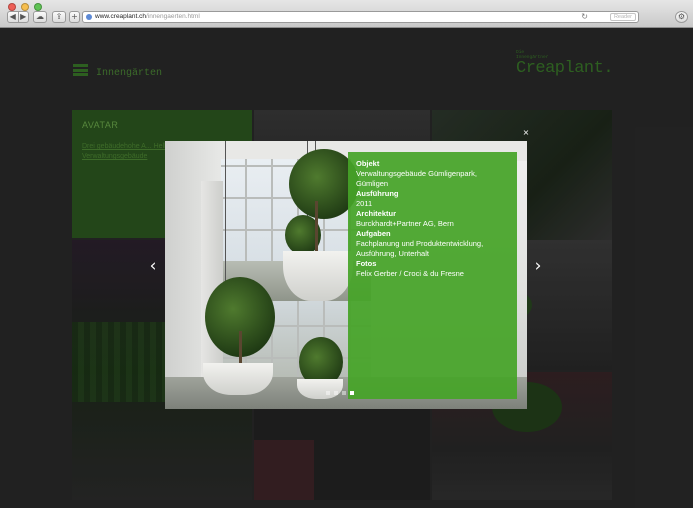 The width and height of the screenshot is (693, 508). Describe the element at coordinates (622, 17) in the screenshot. I see `reader-button: Reader` at that location.